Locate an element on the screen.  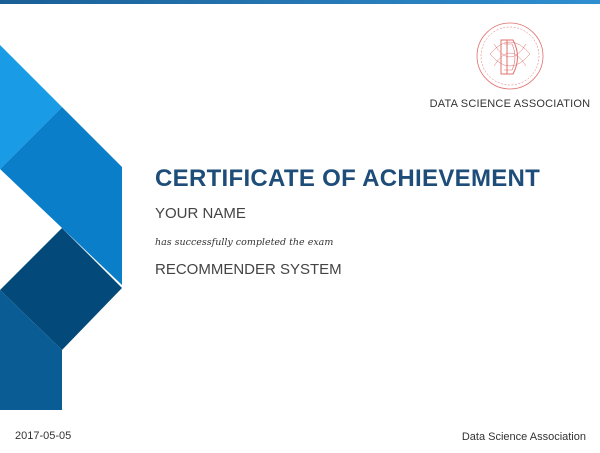
exam-name: RECOMMENDER SYSTEM is located at coordinates (248, 269).